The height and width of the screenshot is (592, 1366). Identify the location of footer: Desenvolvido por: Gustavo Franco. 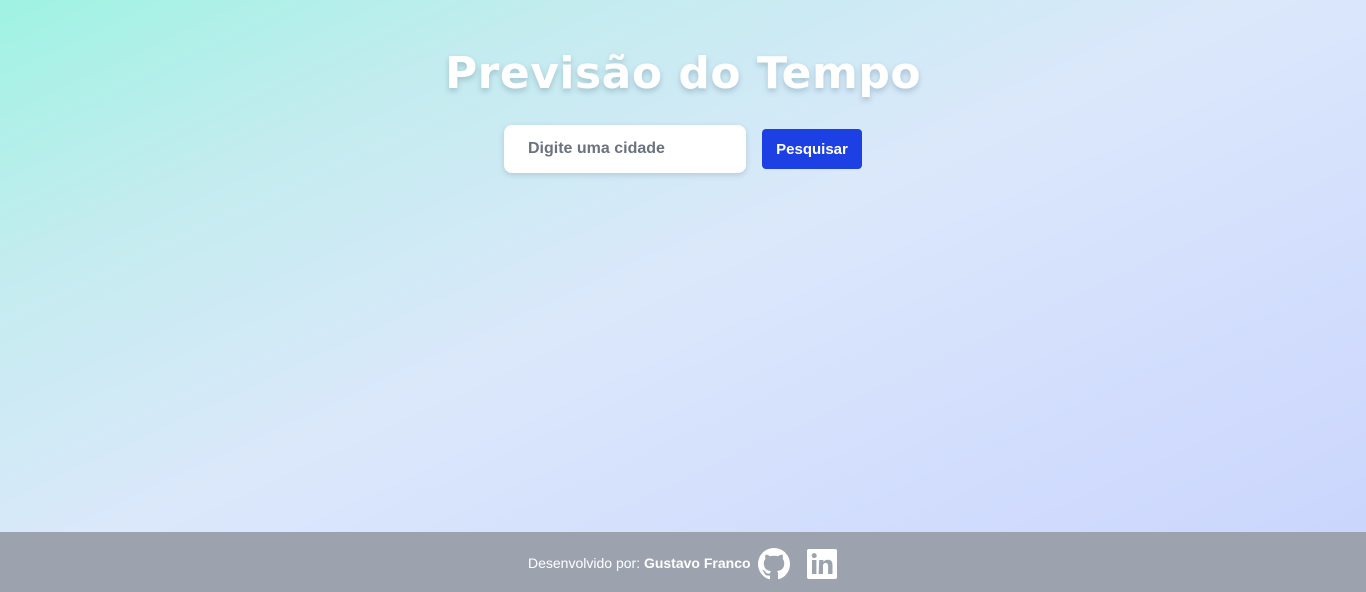
(683, 562).